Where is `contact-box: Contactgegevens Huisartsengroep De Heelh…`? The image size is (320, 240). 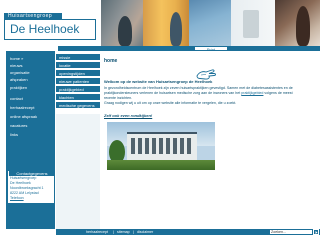 contact-box: Contactgegevens Huisartsengroep De Heelh… is located at coordinates (31, 187).